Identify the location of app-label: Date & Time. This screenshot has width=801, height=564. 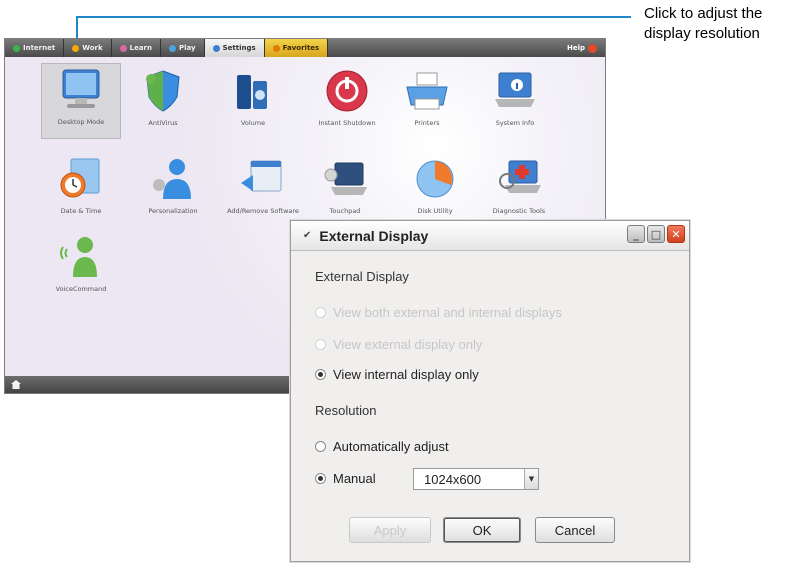
(81, 211).